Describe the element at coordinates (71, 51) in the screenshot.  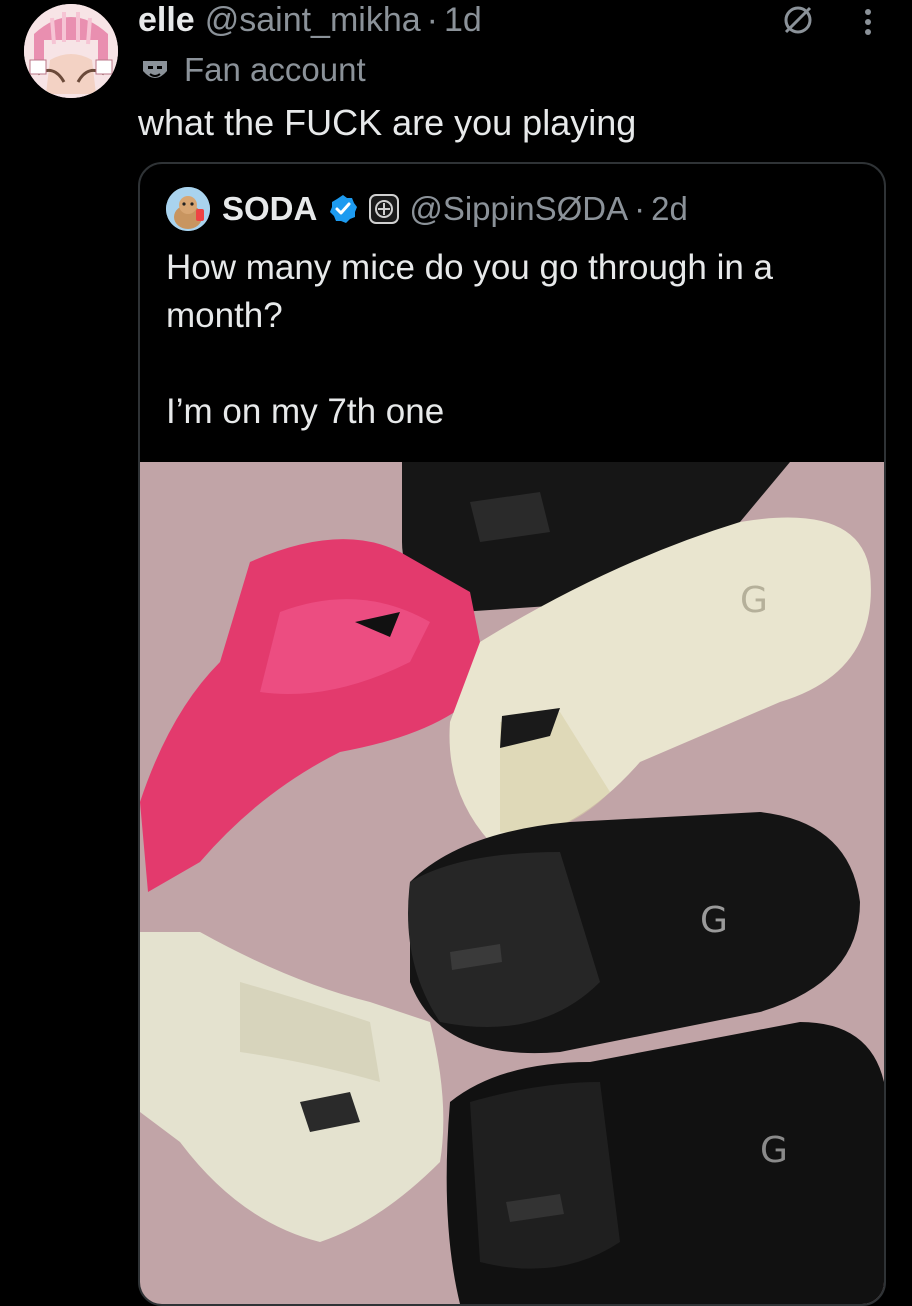
I see `avatar` at that location.